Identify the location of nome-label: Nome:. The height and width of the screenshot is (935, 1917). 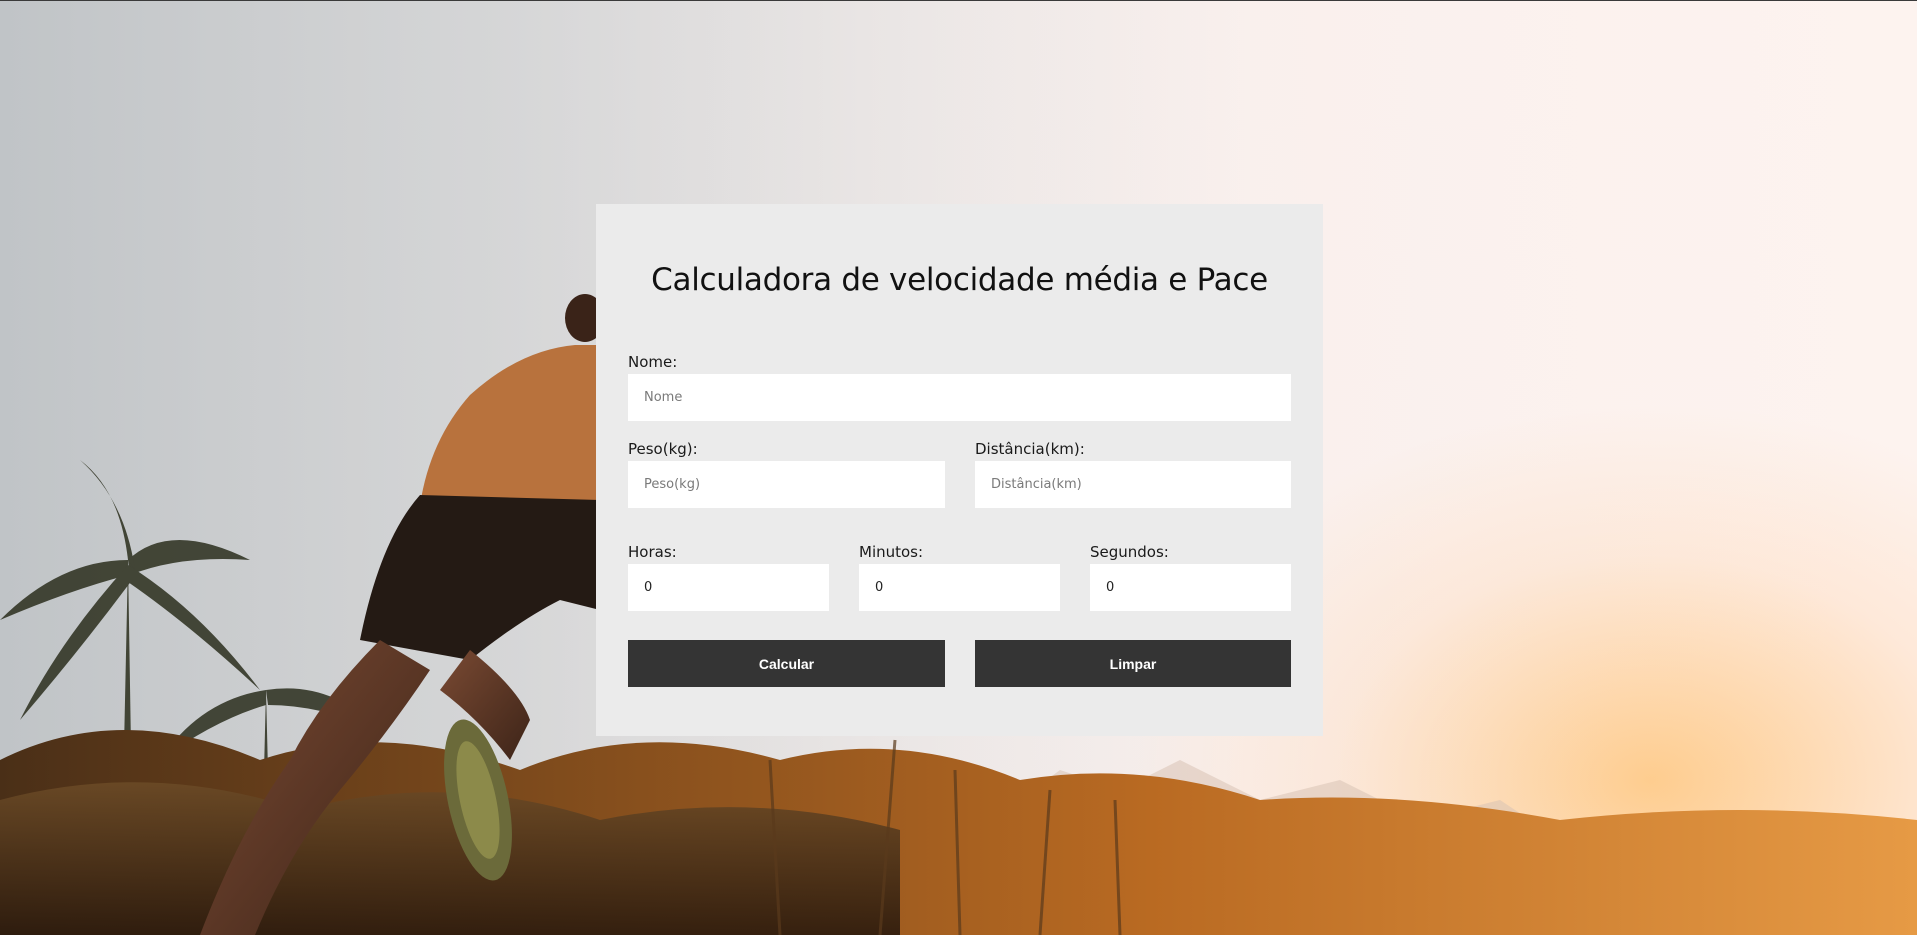
(653, 362).